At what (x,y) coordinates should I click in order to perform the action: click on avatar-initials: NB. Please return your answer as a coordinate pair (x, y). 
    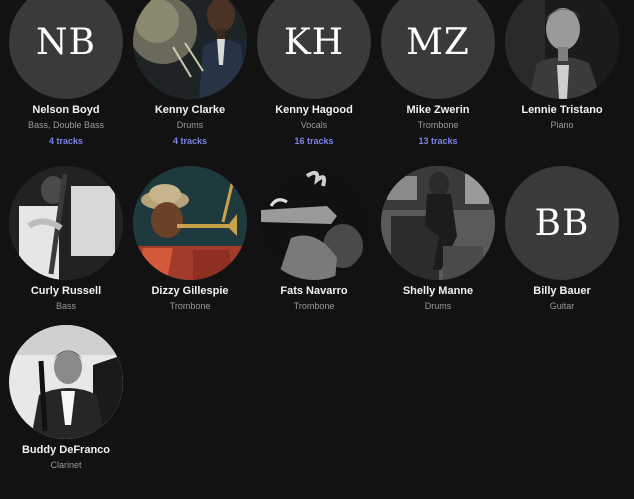
    Looking at the image, I should click on (66, 42).